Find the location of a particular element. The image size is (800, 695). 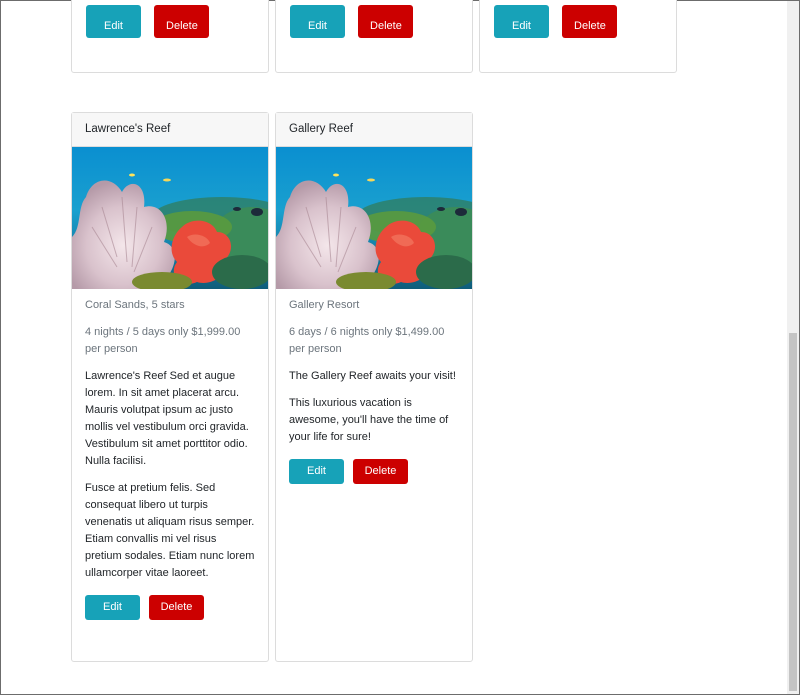

card-title: Lawrence's Reef is located at coordinates (170, 130).